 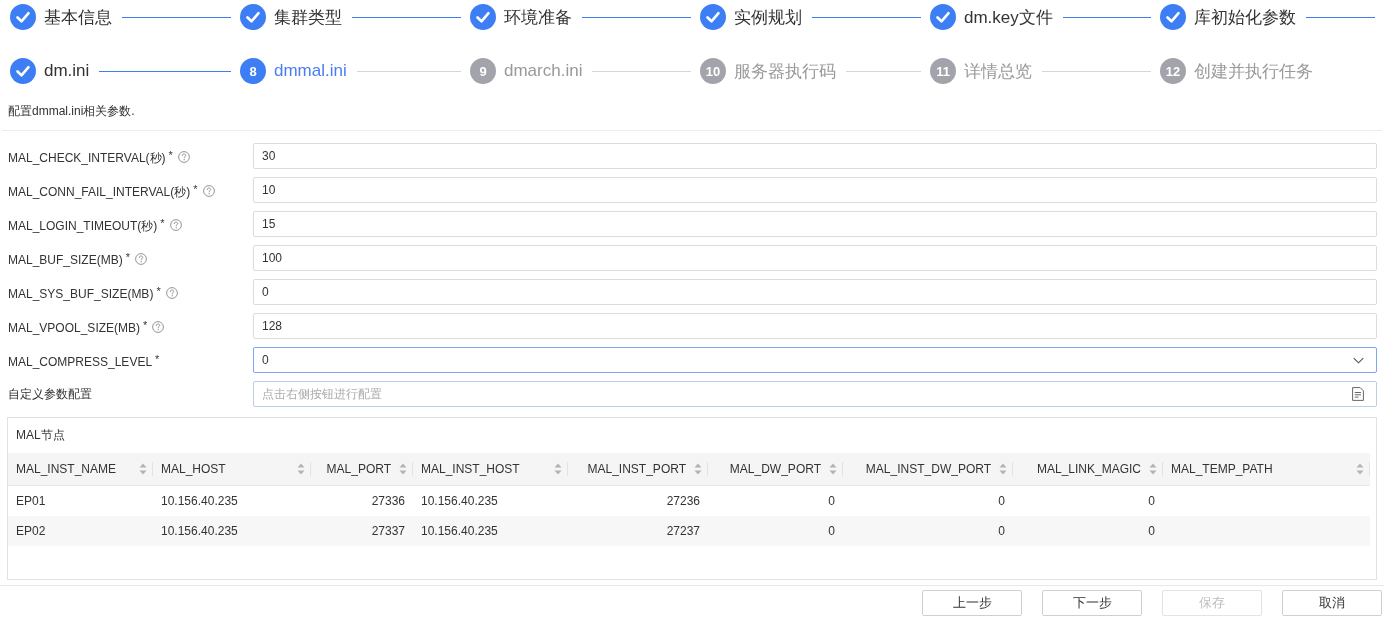 I want to click on document-icon, so click(x=1358, y=394).